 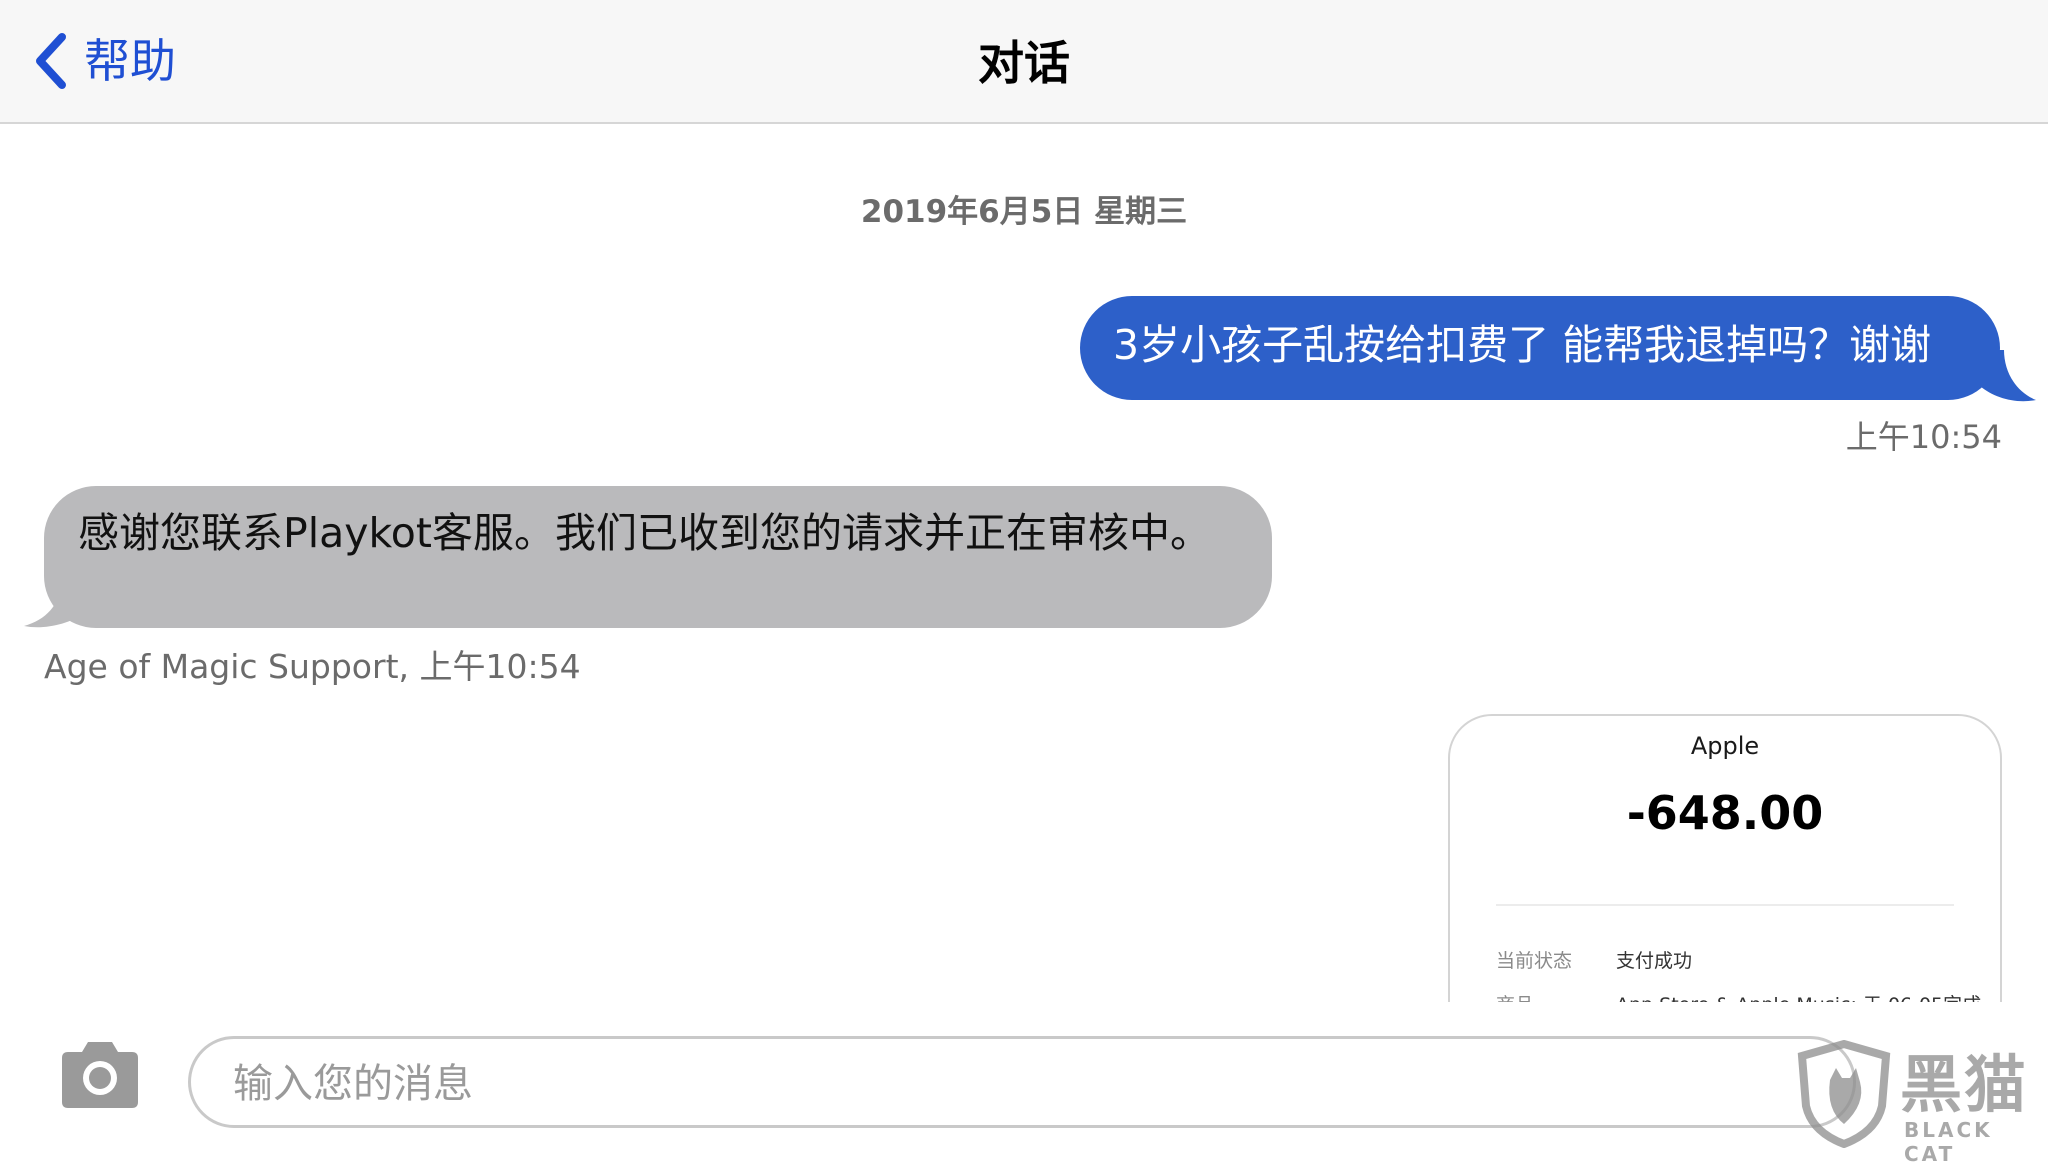 What do you see at coordinates (1522, 345) in the screenshot?
I see `outgoing-message-text: 3岁小孩子乱按给扣费了 能帮我退掉吗？谢谢` at bounding box center [1522, 345].